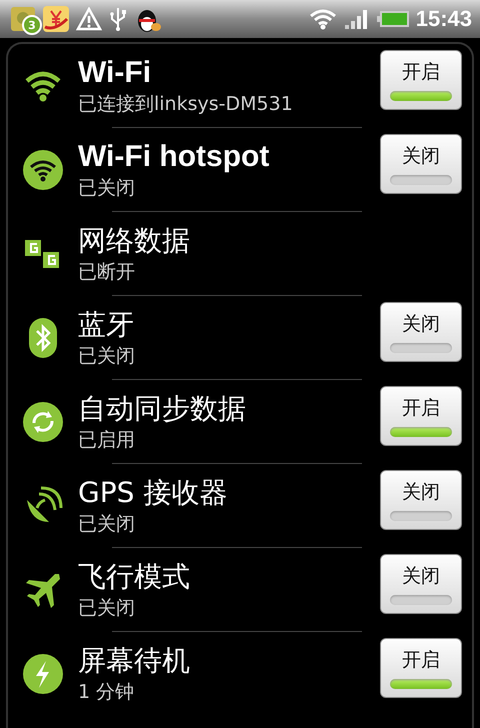 The width and height of the screenshot is (480, 728). What do you see at coordinates (107, 272) in the screenshot?
I see `setting-status: 已断开` at bounding box center [107, 272].